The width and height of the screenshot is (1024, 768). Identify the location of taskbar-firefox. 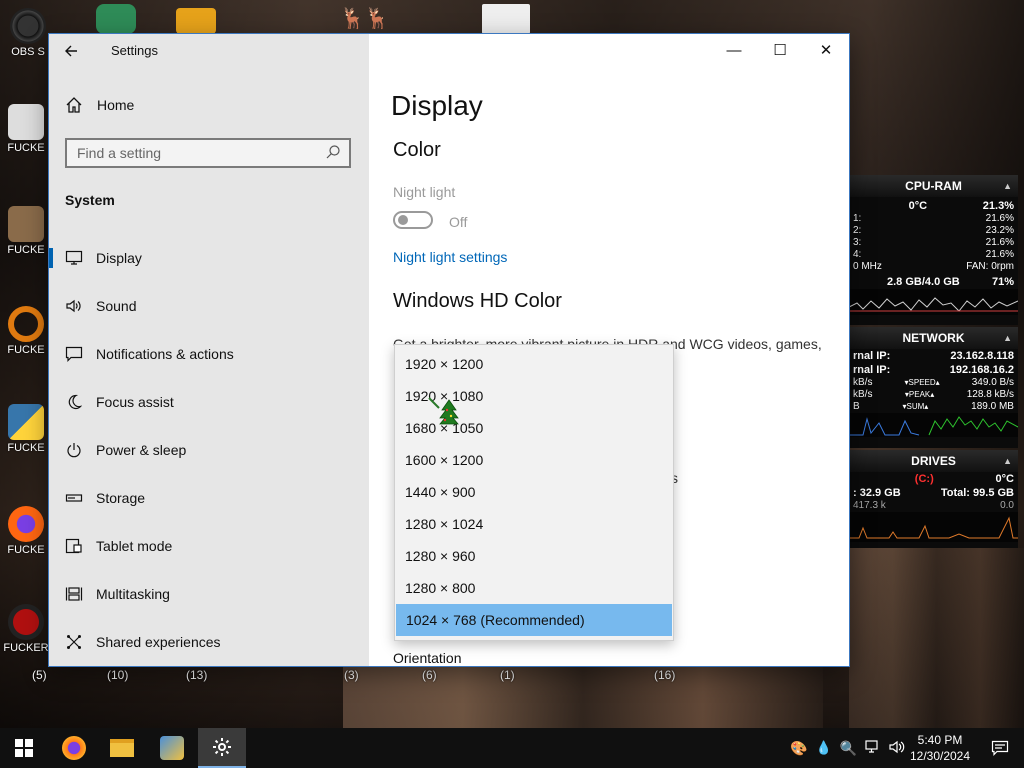
(74, 748).